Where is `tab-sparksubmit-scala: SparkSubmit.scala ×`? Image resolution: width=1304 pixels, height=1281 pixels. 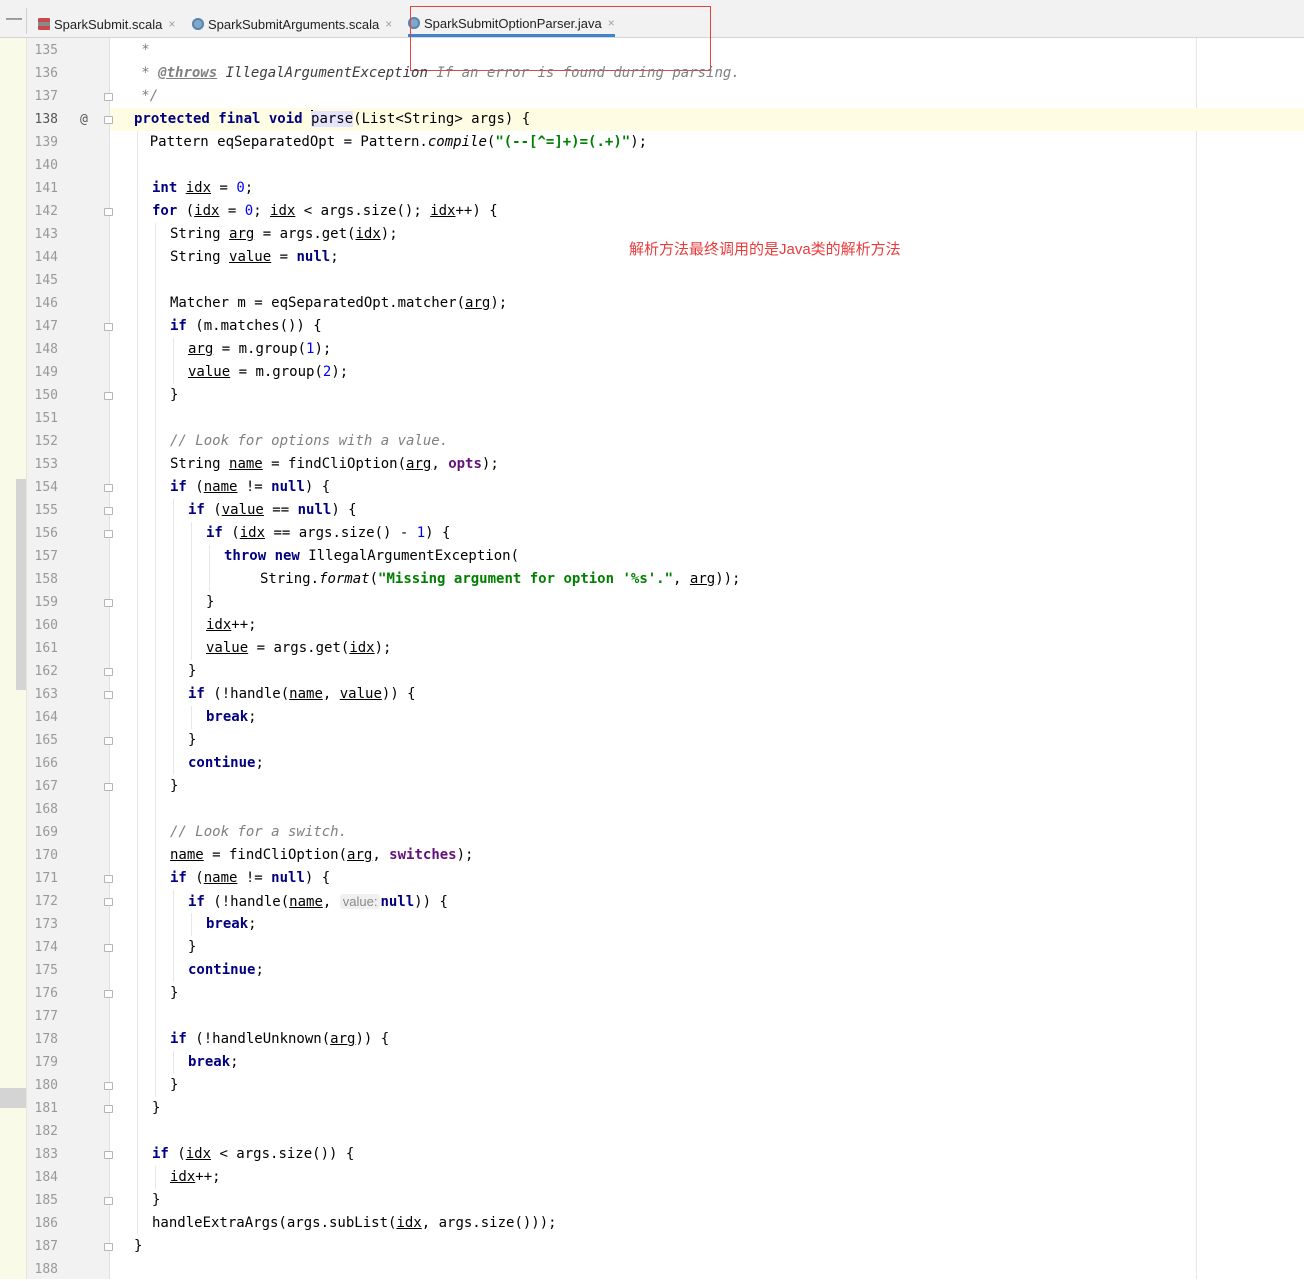 tab-sparksubmit-scala: SparkSubmit.scala × is located at coordinates (106, 24).